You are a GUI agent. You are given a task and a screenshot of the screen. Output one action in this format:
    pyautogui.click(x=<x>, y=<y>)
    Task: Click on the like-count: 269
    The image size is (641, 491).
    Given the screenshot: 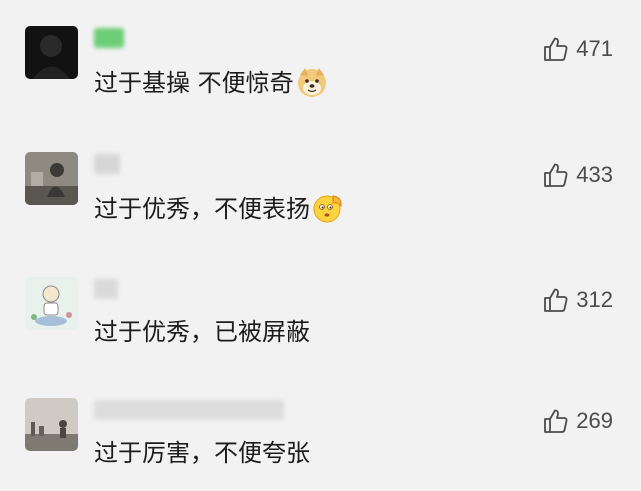 What is the action you would take?
    pyautogui.click(x=594, y=420)
    